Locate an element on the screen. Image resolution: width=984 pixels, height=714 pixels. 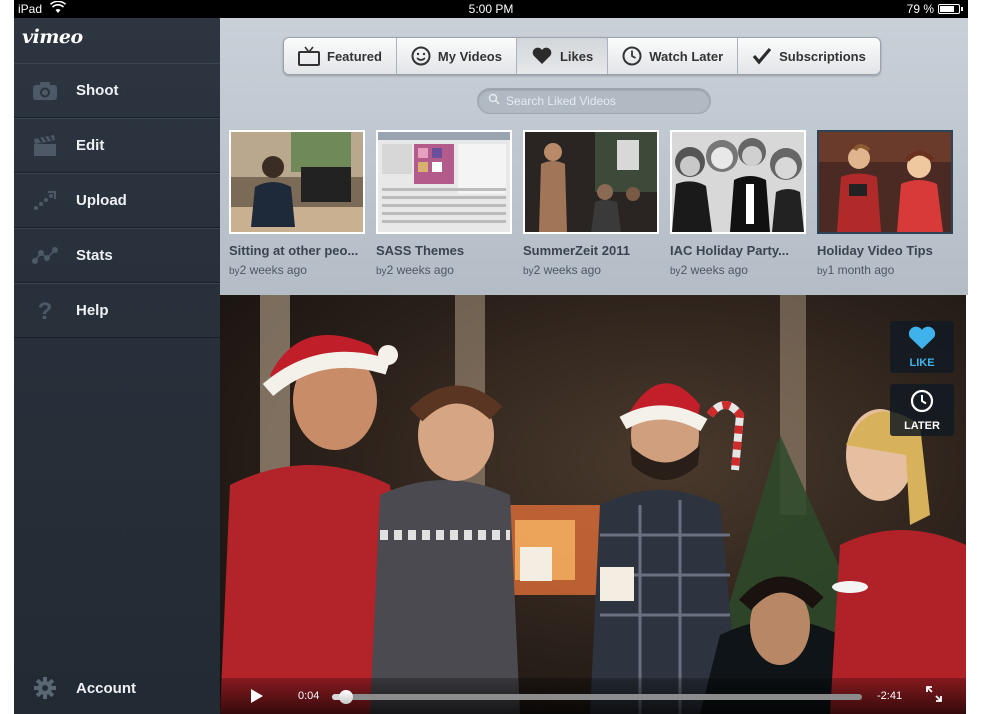
status-bar: iPad 5:00 PM 79 % is located at coordinates (491, 9).